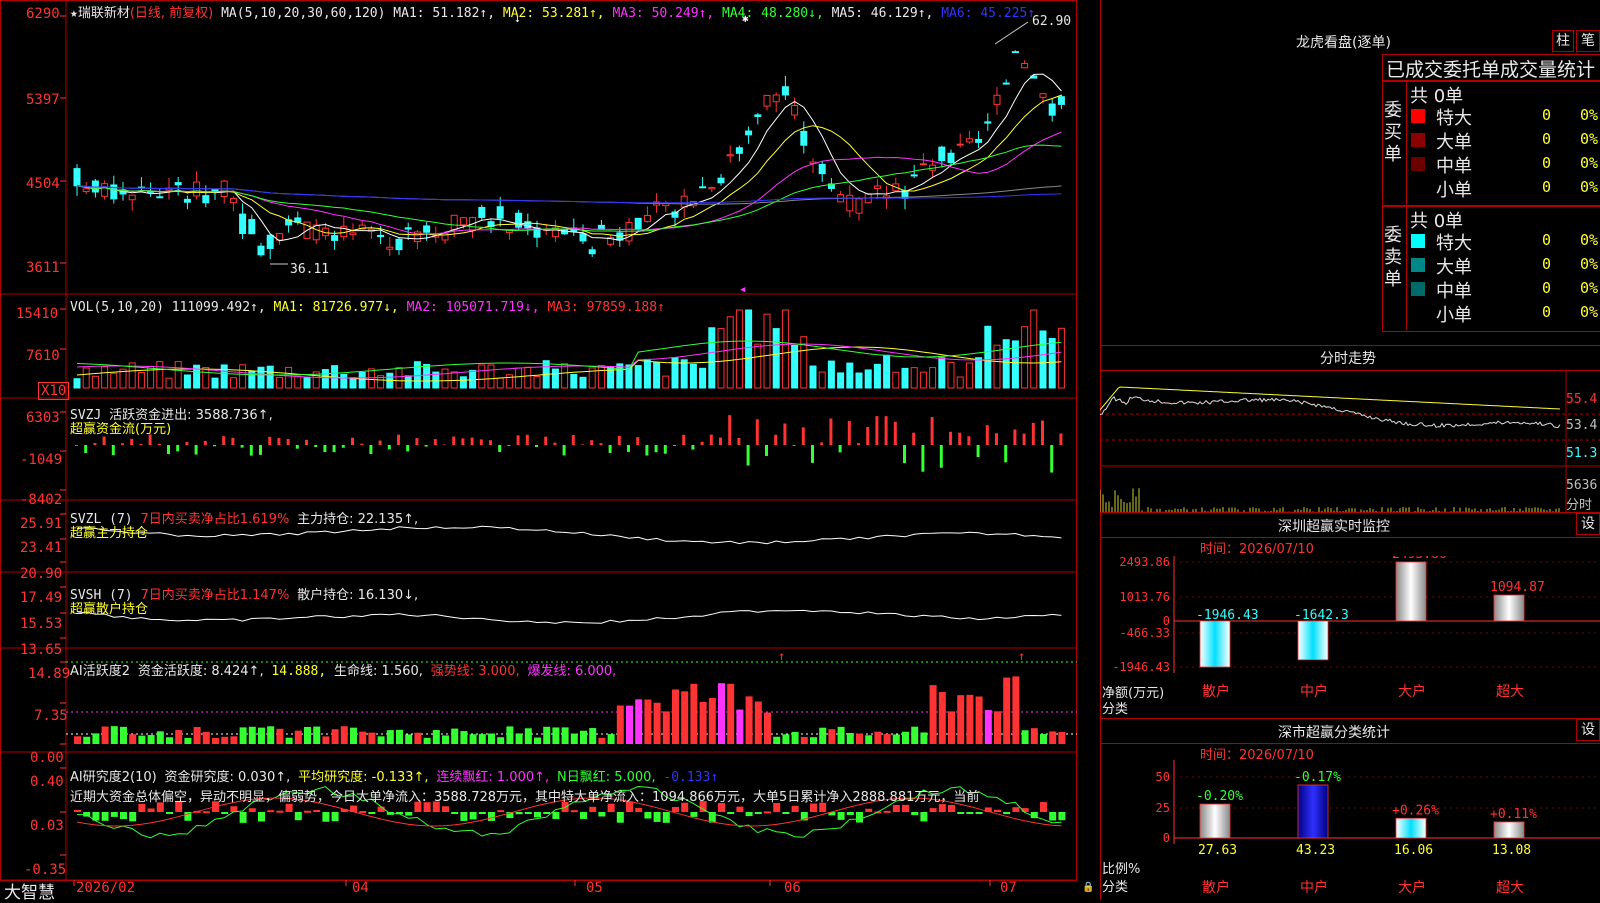 This screenshot has width=1600, height=903. What do you see at coordinates (1454, 242) in the screenshot?
I see `sell-row-name-0: 特大` at bounding box center [1454, 242].